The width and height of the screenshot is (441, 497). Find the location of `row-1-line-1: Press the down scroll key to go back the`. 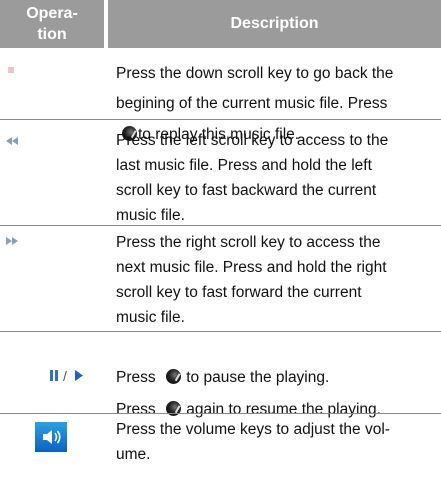

row-1-line-1: Press the down scroll key to go back the is located at coordinates (255, 73).